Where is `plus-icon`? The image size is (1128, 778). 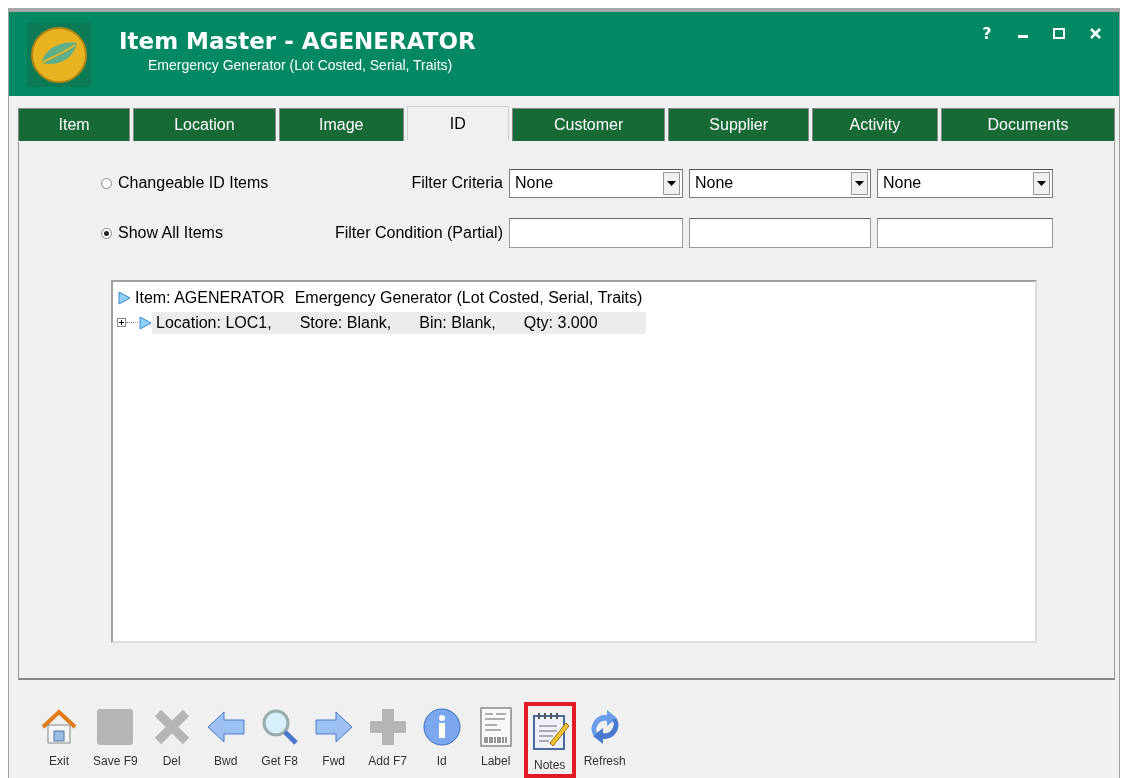 plus-icon is located at coordinates (387, 727).